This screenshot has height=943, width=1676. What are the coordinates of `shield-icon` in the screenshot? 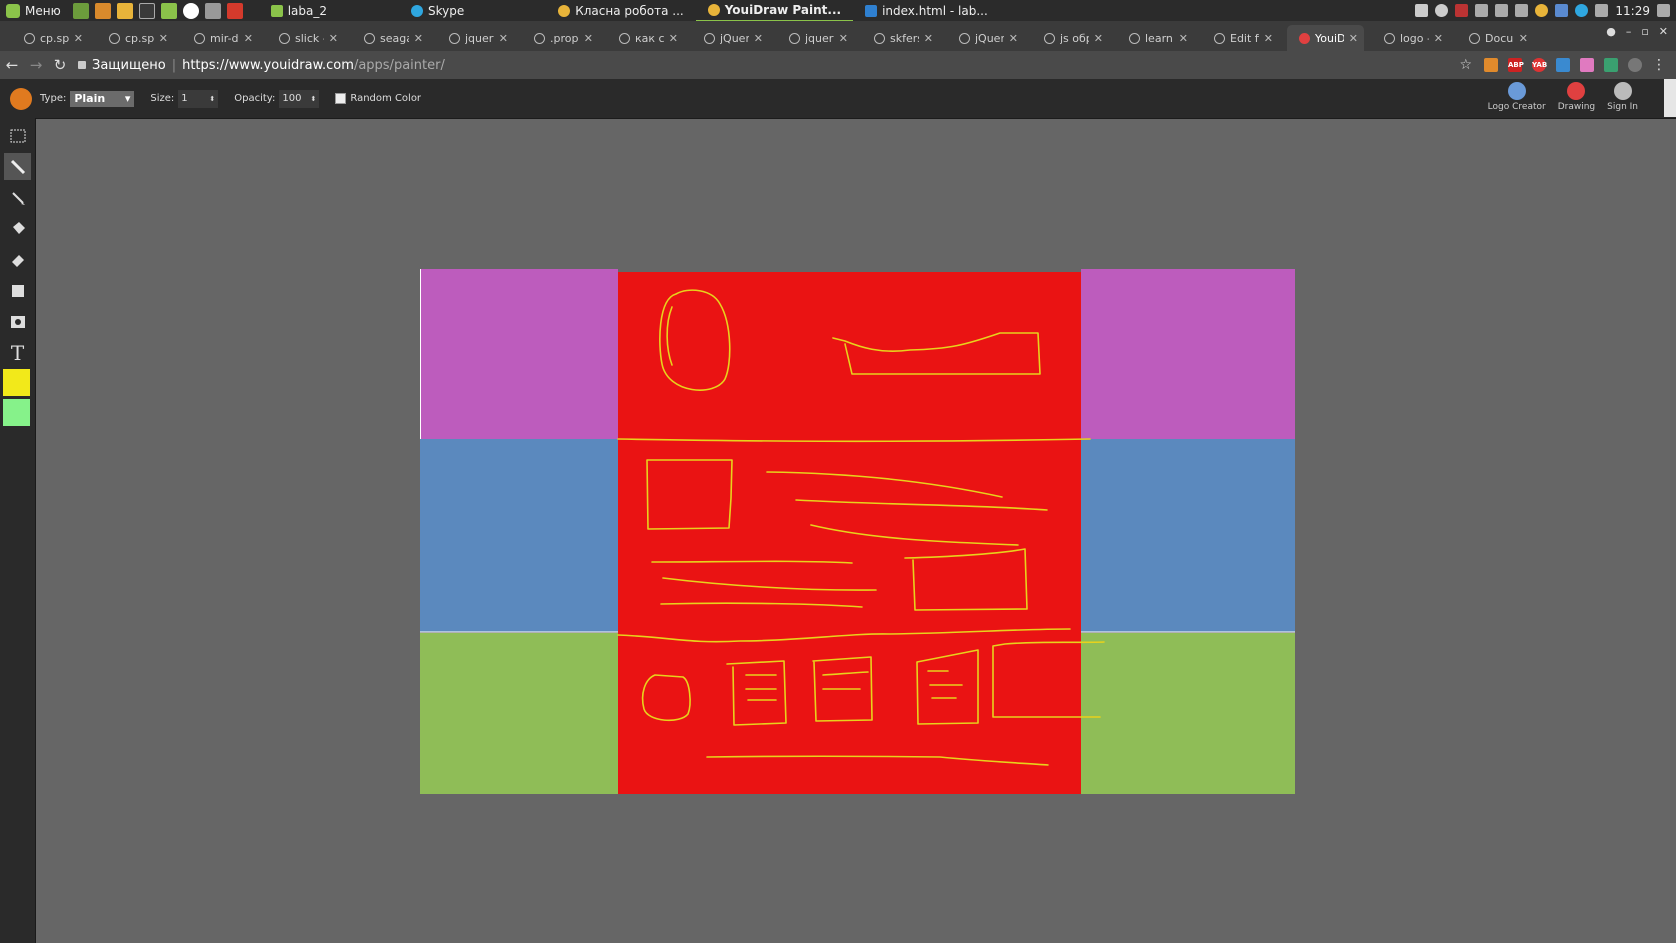 It's located at (1562, 10).